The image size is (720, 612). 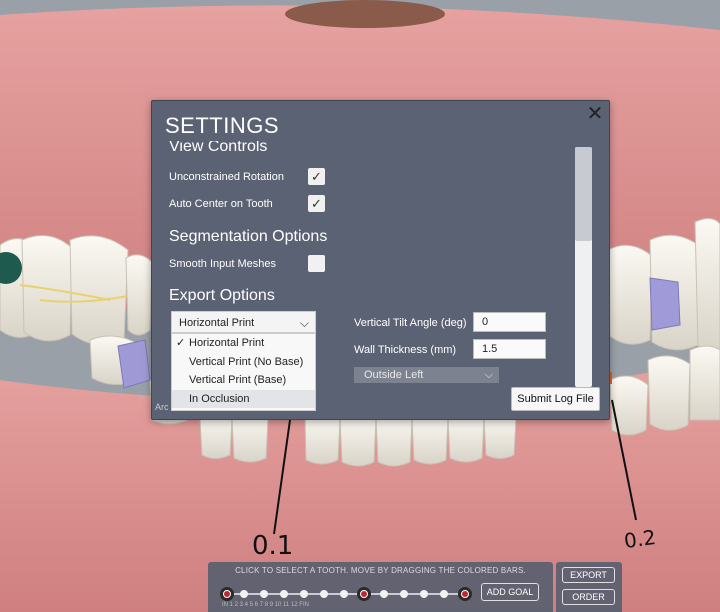 What do you see at coordinates (588, 575) in the screenshot?
I see `export-button: EXPORT` at bounding box center [588, 575].